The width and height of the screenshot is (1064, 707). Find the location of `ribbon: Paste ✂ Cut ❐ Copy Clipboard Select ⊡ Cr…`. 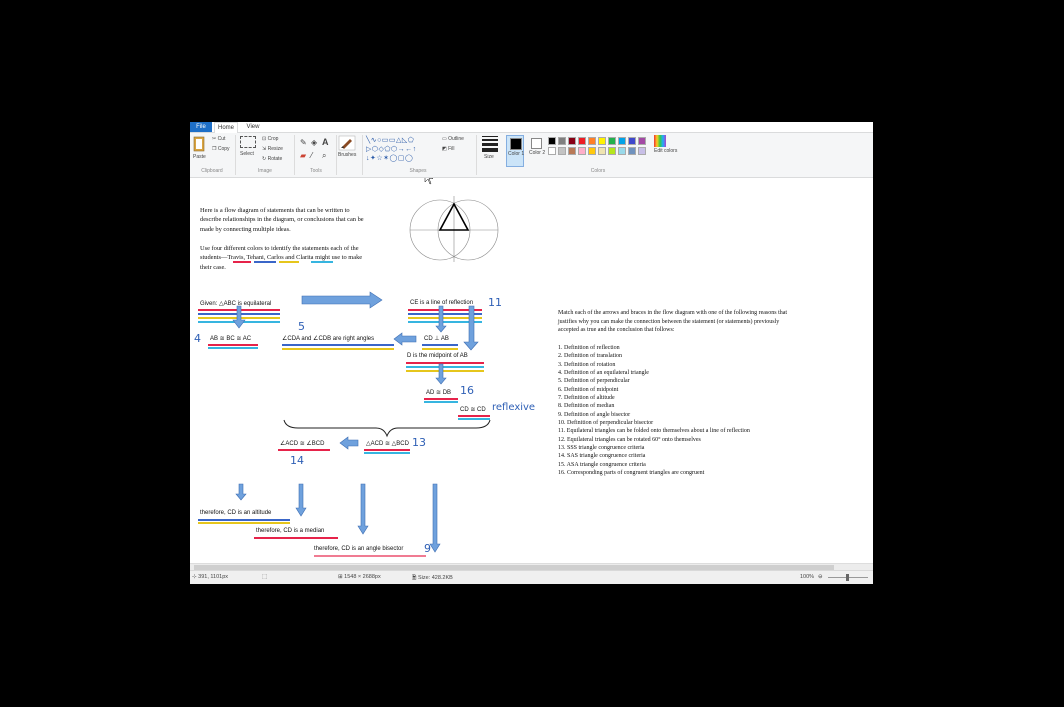

ribbon: Paste ✂ Cut ❐ Copy Clipboard Select ⊡ Cr… is located at coordinates (531, 155).